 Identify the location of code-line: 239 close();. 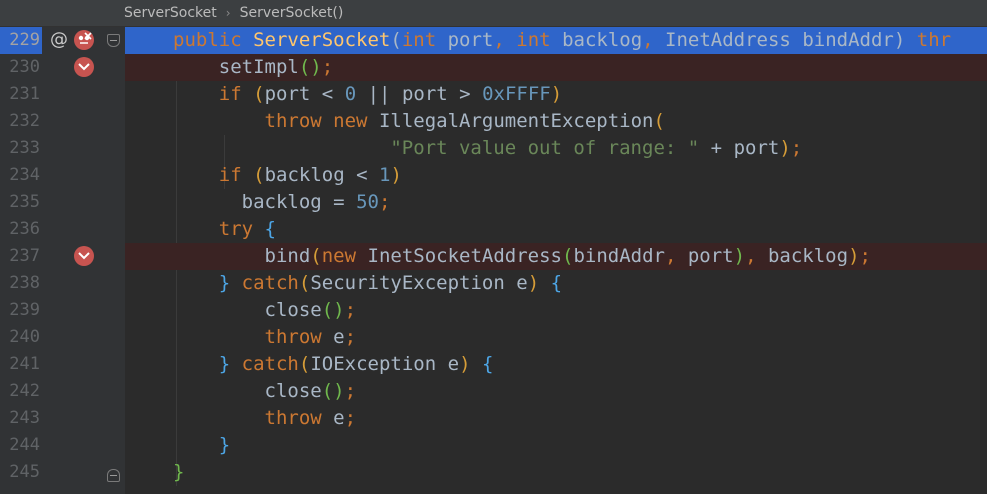
(493, 310).